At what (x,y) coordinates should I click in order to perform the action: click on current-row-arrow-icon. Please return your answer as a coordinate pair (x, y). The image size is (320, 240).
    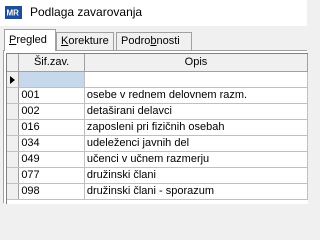
    Looking at the image, I should click on (12, 79).